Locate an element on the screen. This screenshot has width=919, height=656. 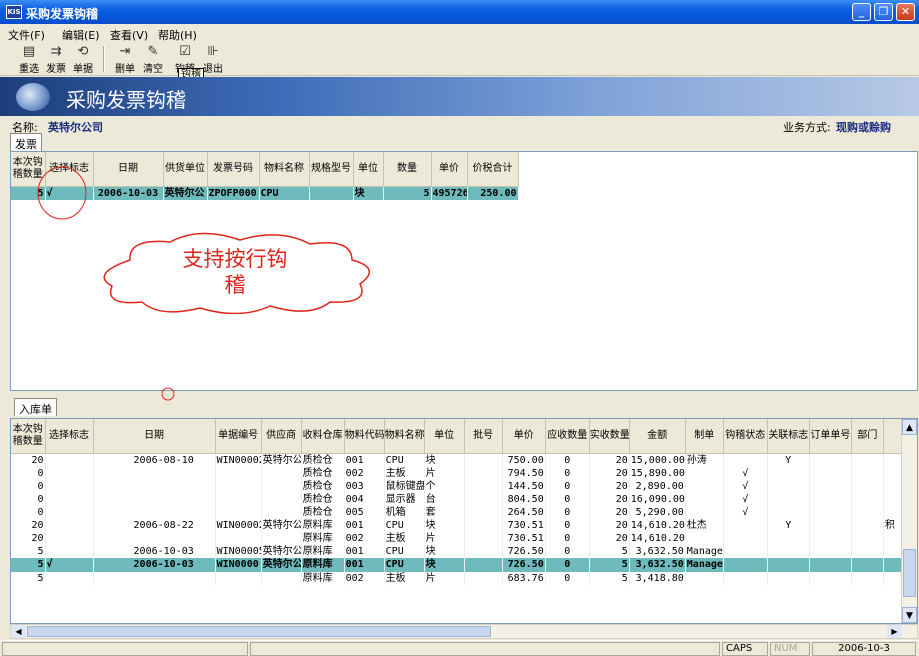
receipt-cell-price: 730.51 is located at coordinates (524, 525).